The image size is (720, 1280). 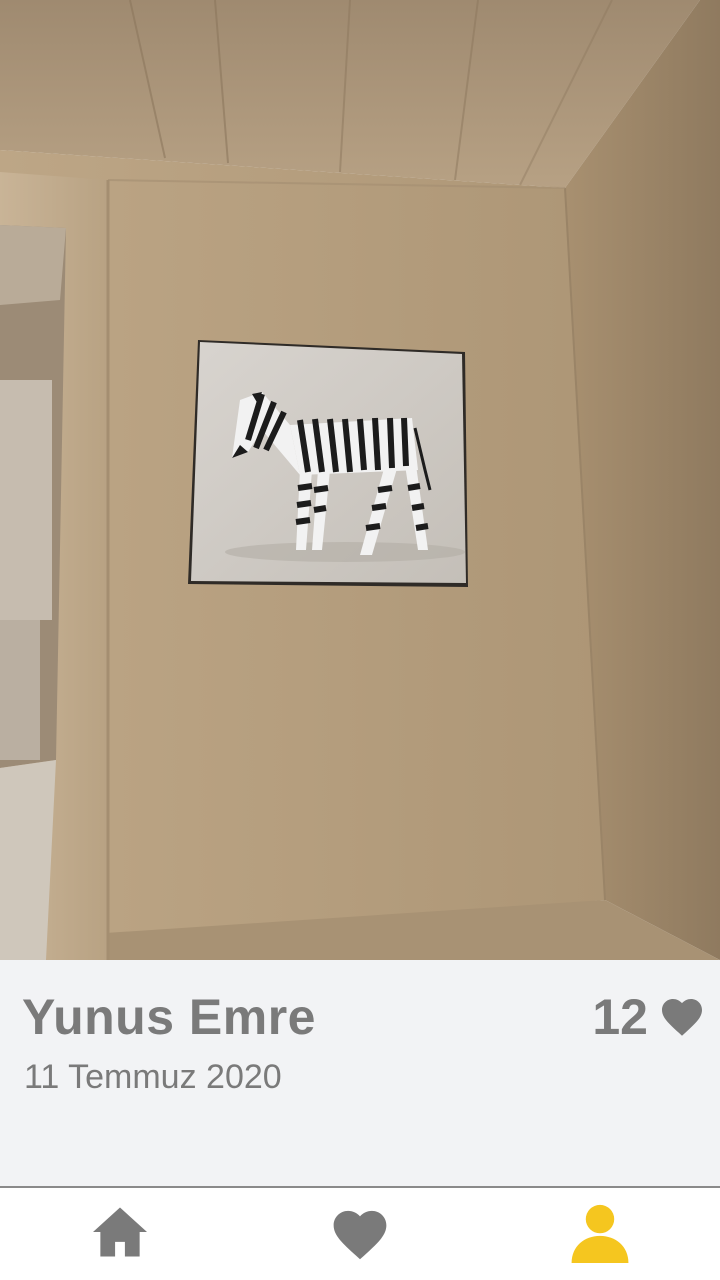 I want to click on nav-home, so click(x=120, y=1234).